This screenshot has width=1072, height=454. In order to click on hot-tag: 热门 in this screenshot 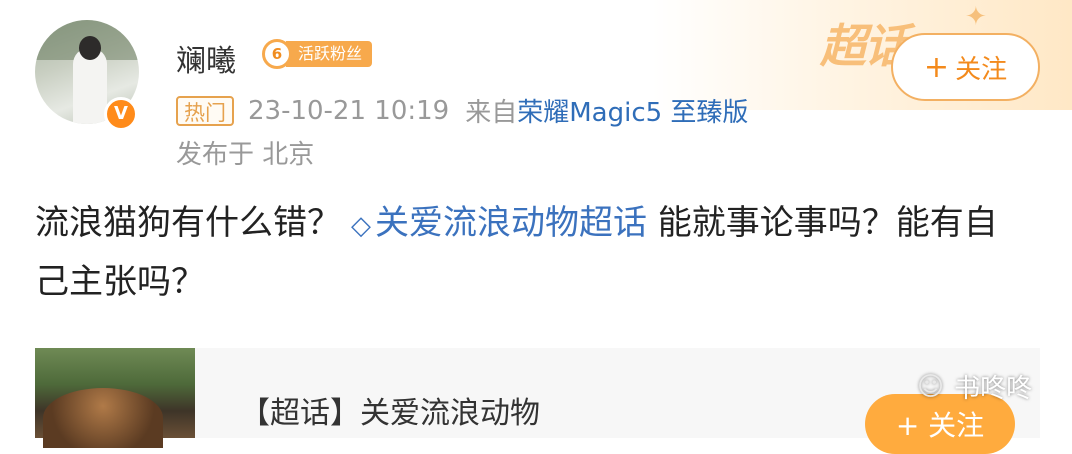, I will do `click(205, 110)`.